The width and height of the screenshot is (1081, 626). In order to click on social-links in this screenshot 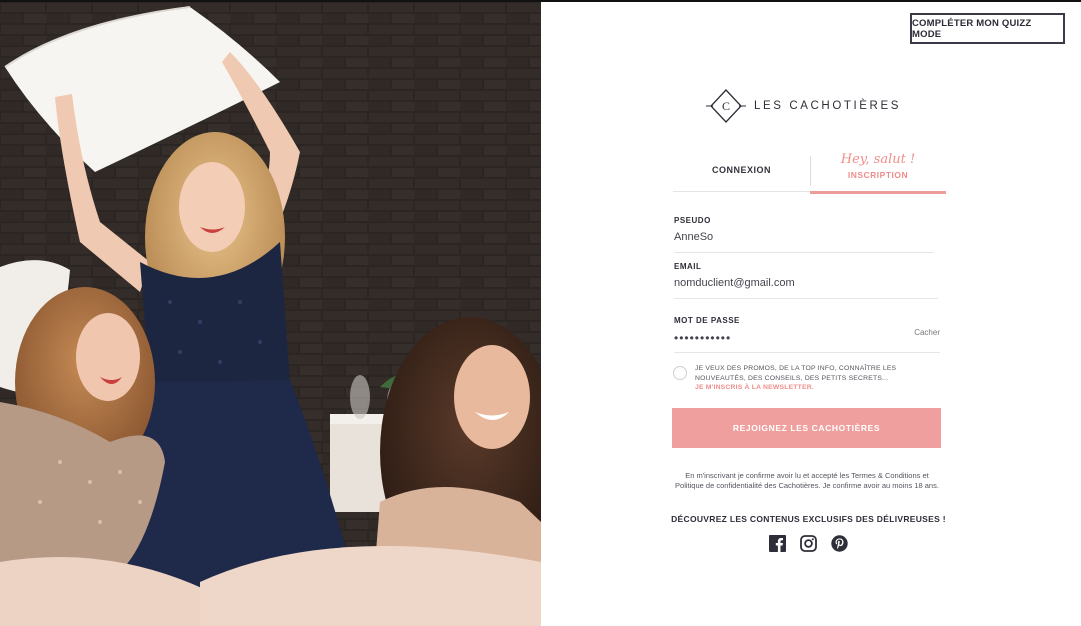, I will do `click(808, 543)`.